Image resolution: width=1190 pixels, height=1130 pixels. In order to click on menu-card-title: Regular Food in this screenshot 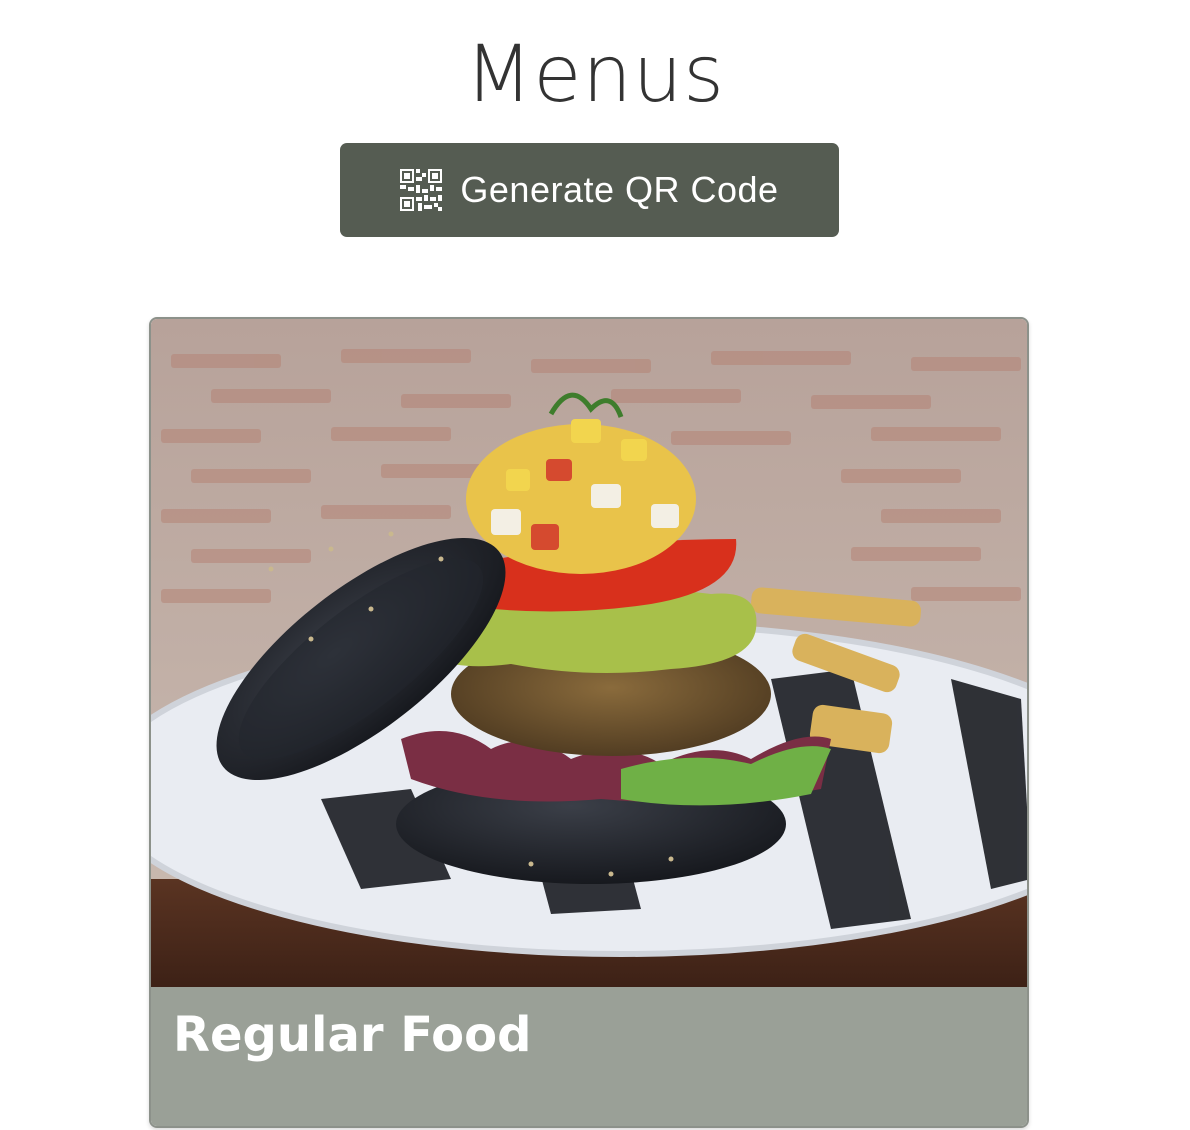, I will do `click(352, 1035)`.